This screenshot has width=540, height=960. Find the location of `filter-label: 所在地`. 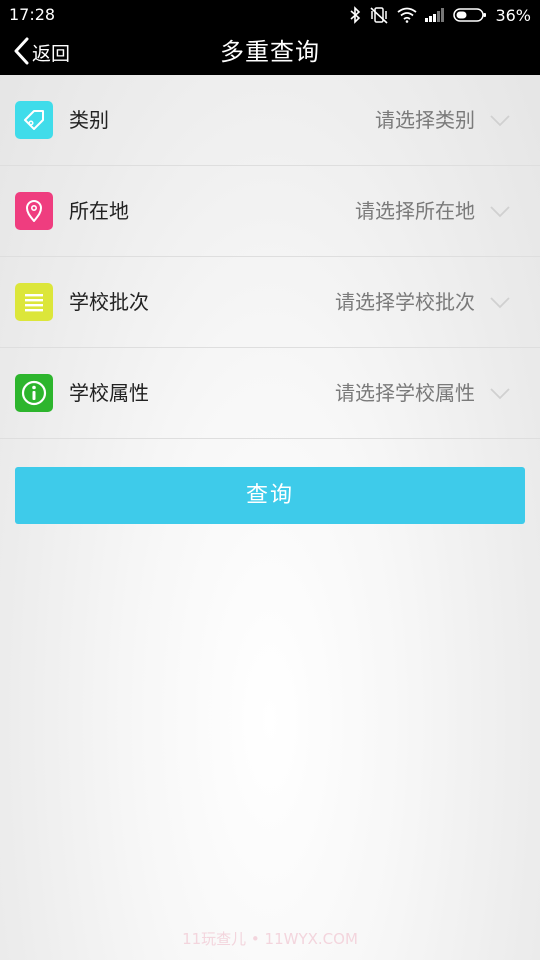

filter-label: 所在地 is located at coordinates (99, 211).